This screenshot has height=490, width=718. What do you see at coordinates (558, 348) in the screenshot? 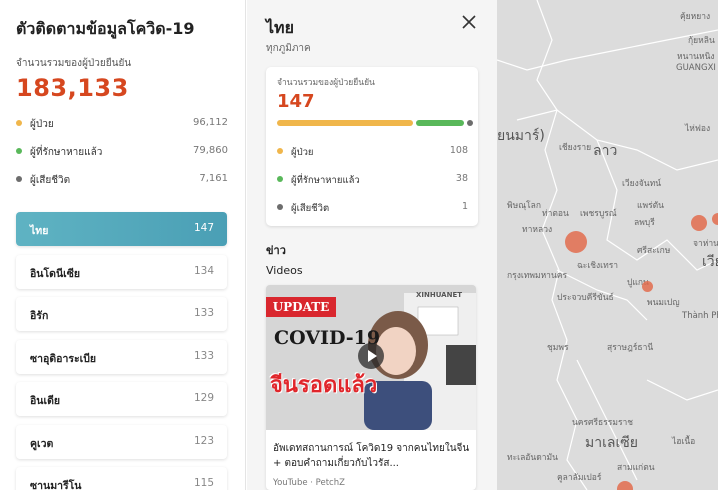
I see `map-label: ชุมพร` at bounding box center [558, 348].